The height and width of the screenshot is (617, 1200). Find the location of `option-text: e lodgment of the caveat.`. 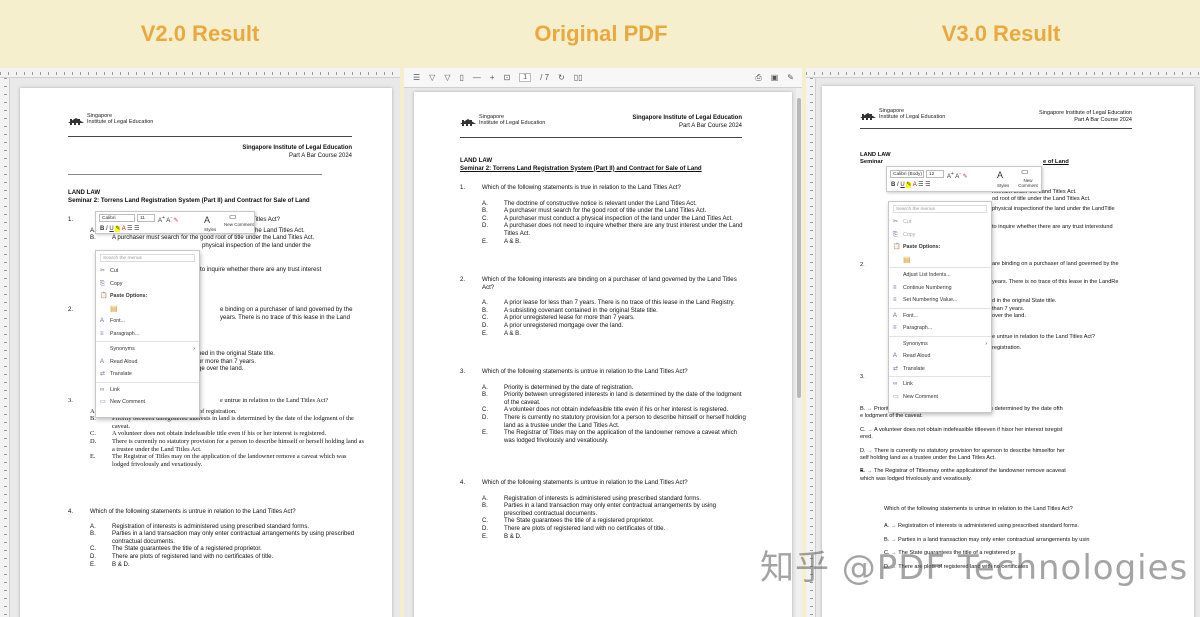

option-text: e lodgment of the caveat. is located at coordinates (1020, 416).